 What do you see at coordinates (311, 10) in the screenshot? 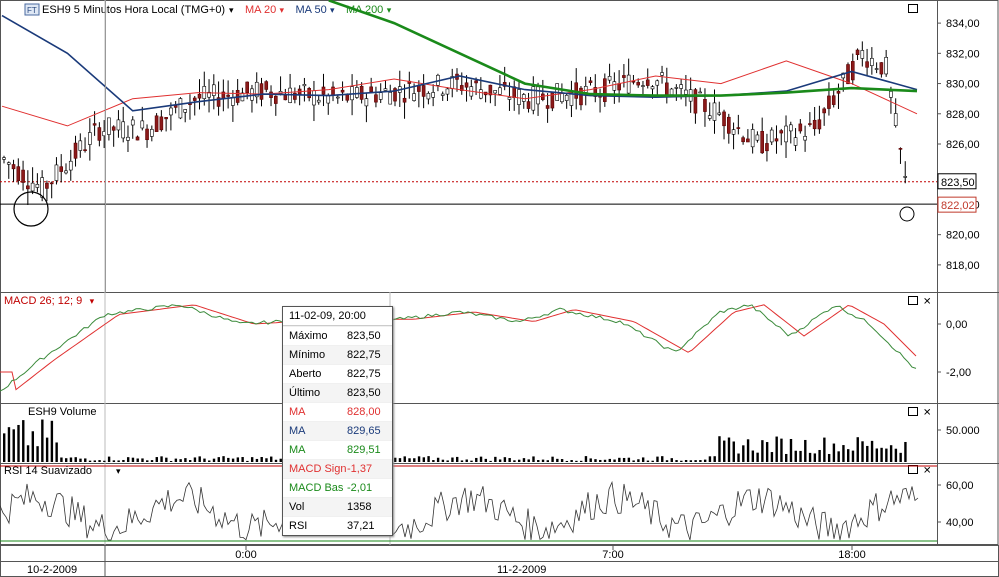
I see `study-label-ma-50: MA 50` at bounding box center [311, 10].